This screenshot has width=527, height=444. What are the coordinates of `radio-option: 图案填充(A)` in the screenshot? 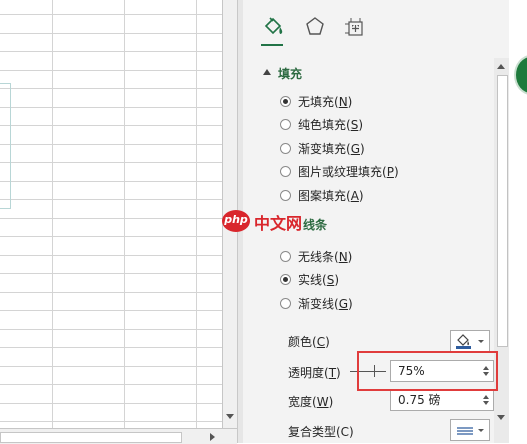 It's located at (322, 195).